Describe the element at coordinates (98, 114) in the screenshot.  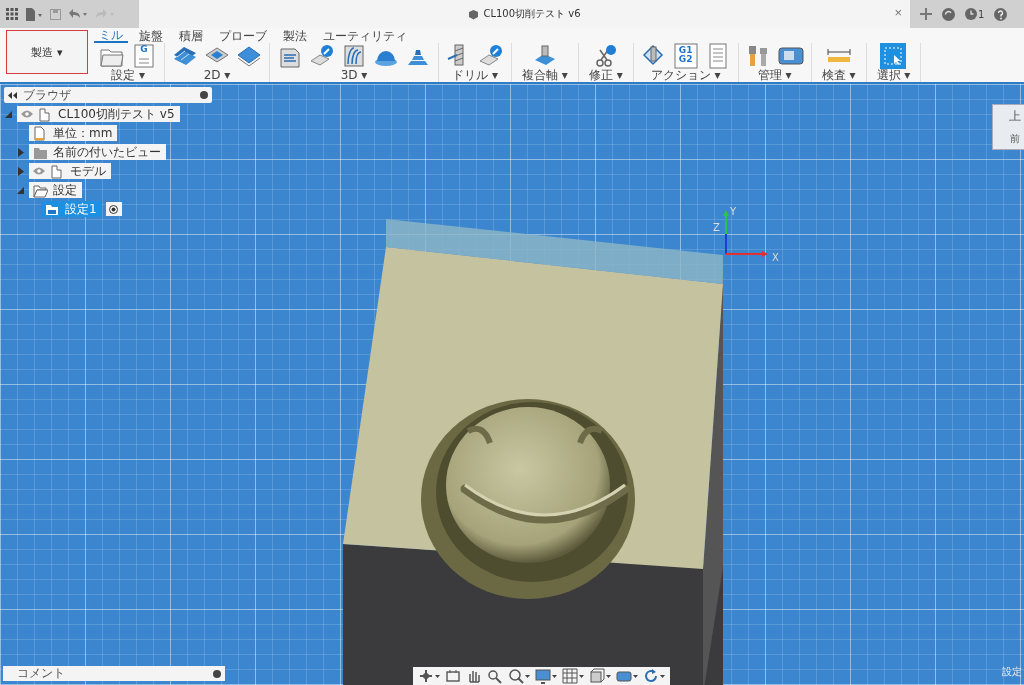
I see `browser-node: CL100切削テスト v5` at that location.